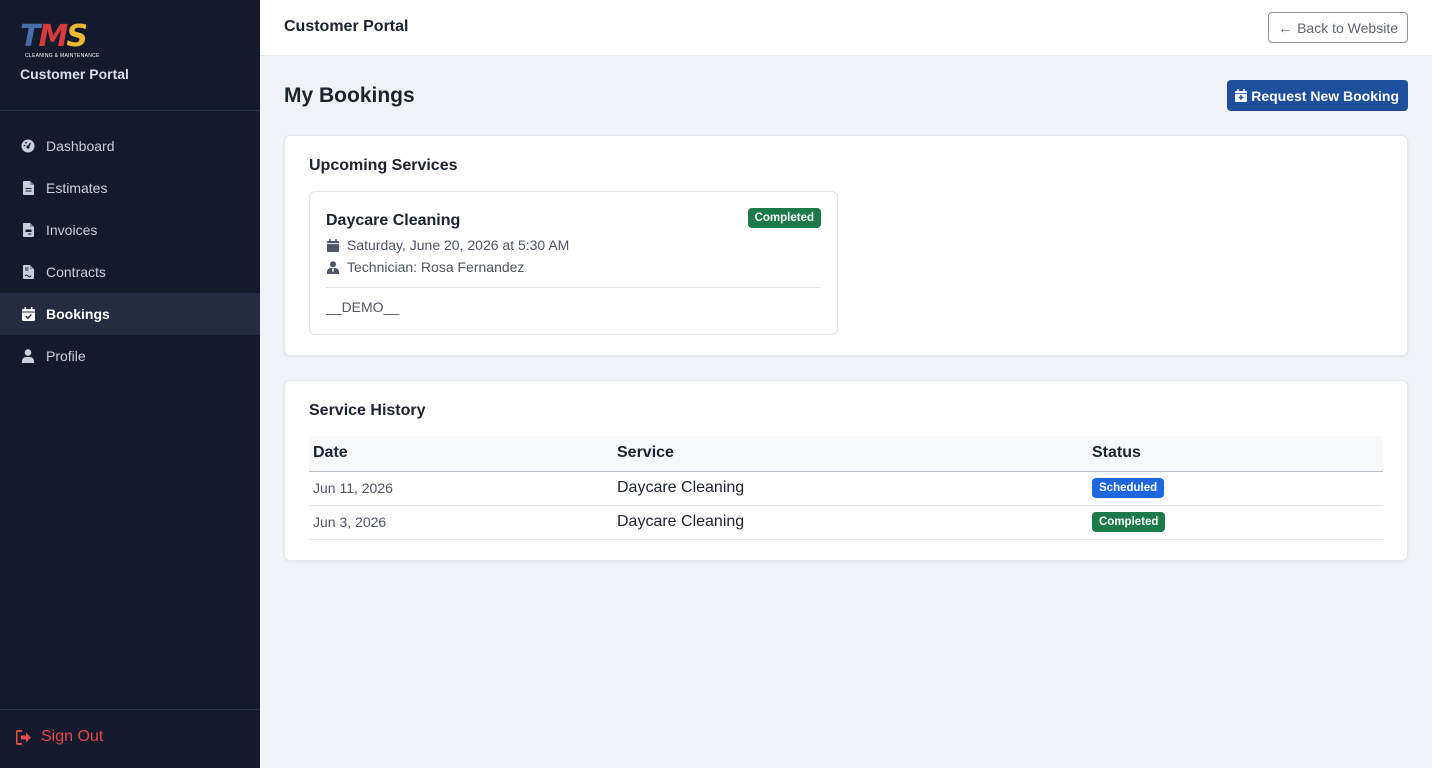 The width and height of the screenshot is (1432, 768). What do you see at coordinates (1128, 488) in the screenshot?
I see `status-badge: Scheduled` at bounding box center [1128, 488].